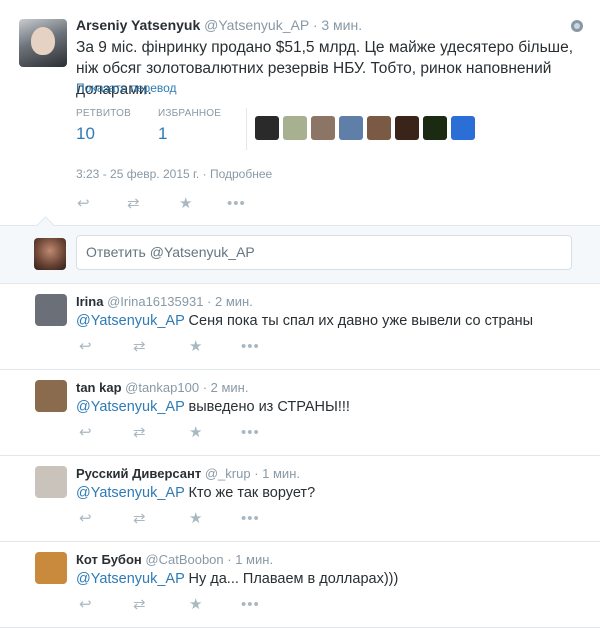  What do you see at coordinates (324, 252) in the screenshot?
I see `reply-input: Ответить @Yatsenyuk_AP` at bounding box center [324, 252].